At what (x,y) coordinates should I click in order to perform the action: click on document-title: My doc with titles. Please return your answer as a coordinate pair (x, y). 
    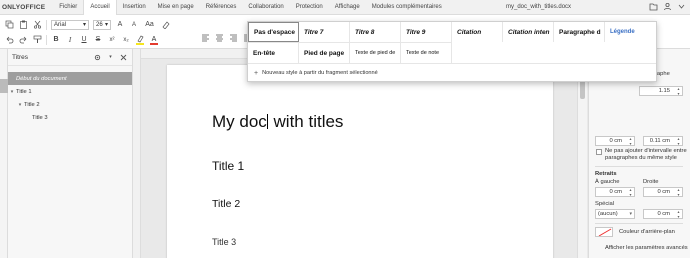
    Looking at the image, I should click on (277, 122).